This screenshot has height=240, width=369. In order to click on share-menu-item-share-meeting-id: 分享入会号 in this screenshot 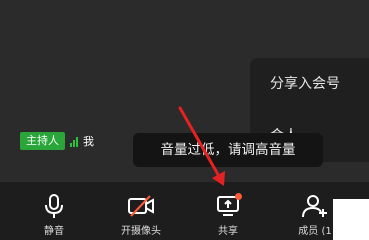, I will do `click(309, 84)`.